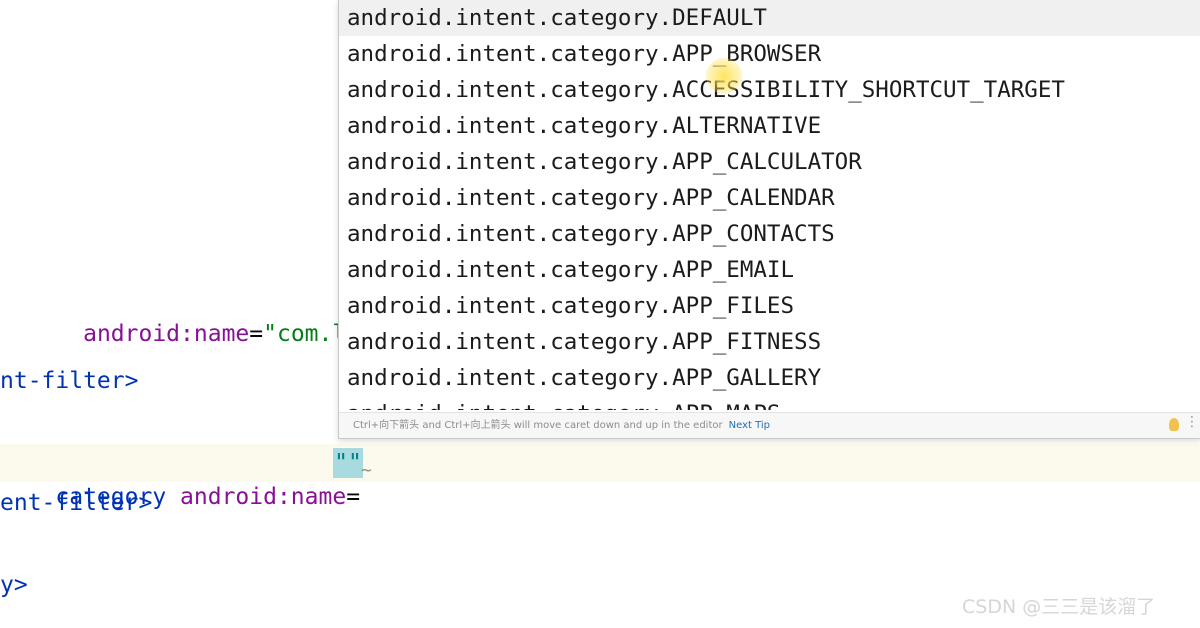 The height and width of the screenshot is (628, 1200). I want to click on code-line-activity-close: y>, so click(14, 585).